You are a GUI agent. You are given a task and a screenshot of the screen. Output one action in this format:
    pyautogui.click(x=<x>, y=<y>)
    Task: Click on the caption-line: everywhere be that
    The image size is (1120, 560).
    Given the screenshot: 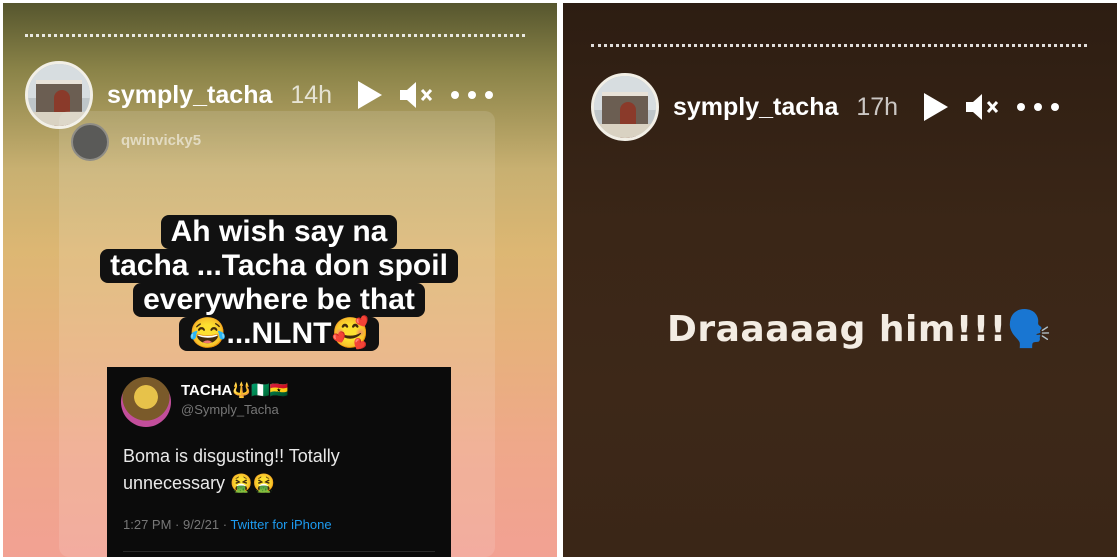 What is the action you would take?
    pyautogui.click(x=279, y=300)
    